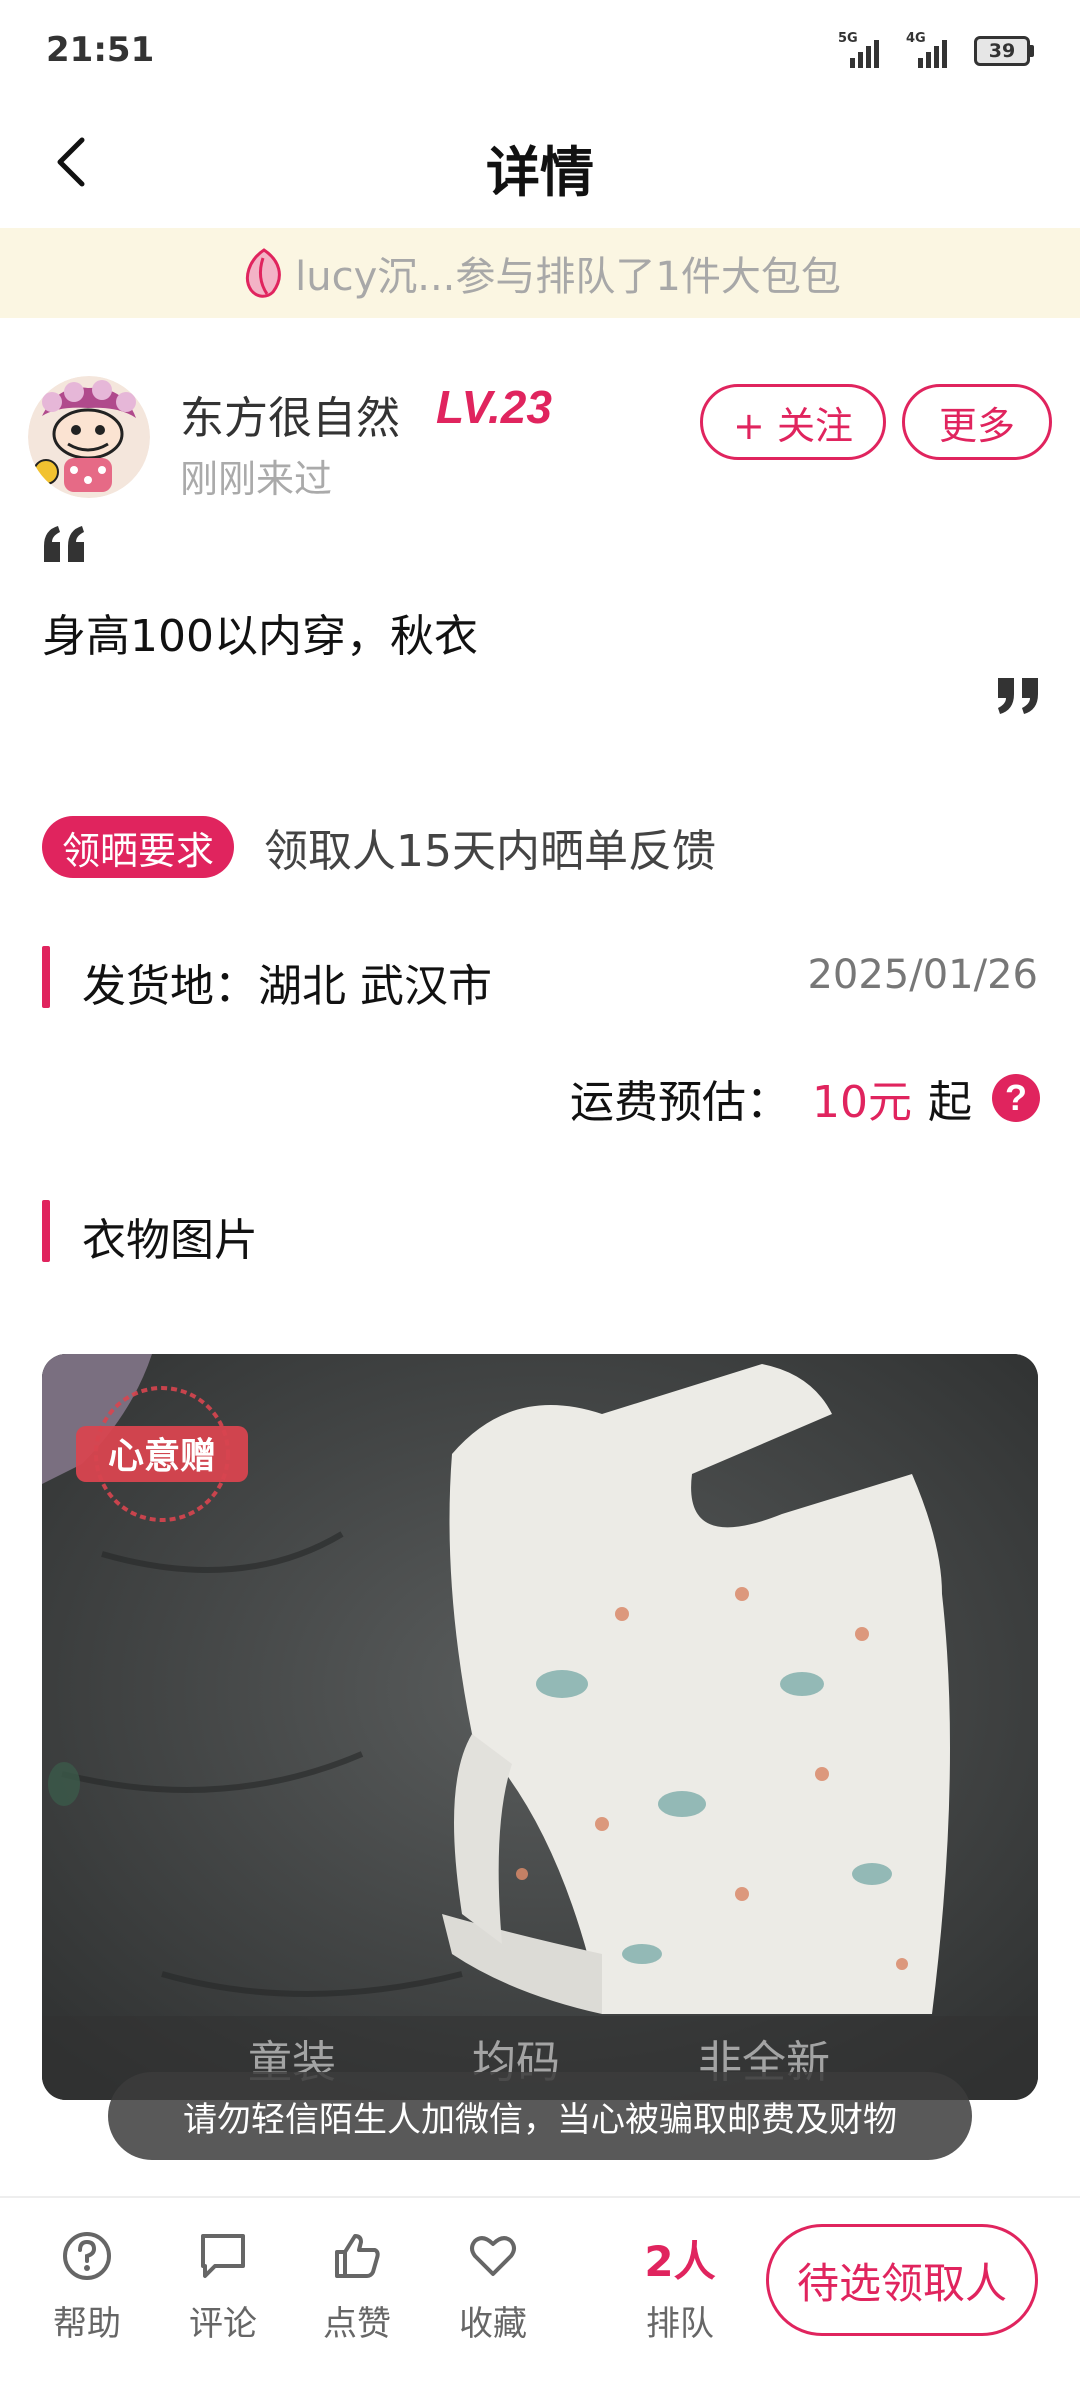  I want to click on bottom-action-bar: 帮助 评论 点赞 收藏 2人 排队 待选领取人, so click(540, 2298).